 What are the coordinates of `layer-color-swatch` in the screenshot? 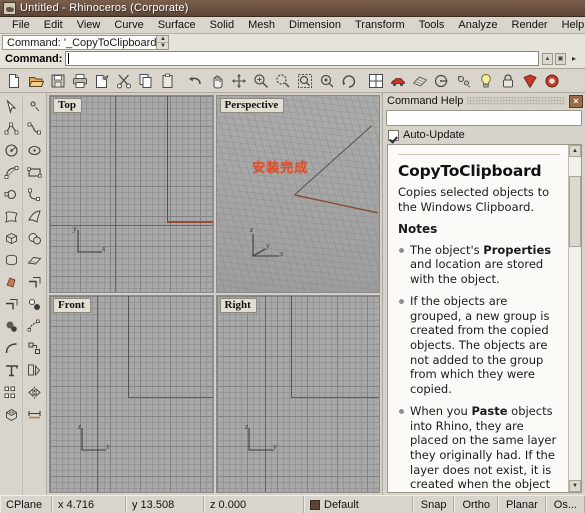 It's located at (315, 504).